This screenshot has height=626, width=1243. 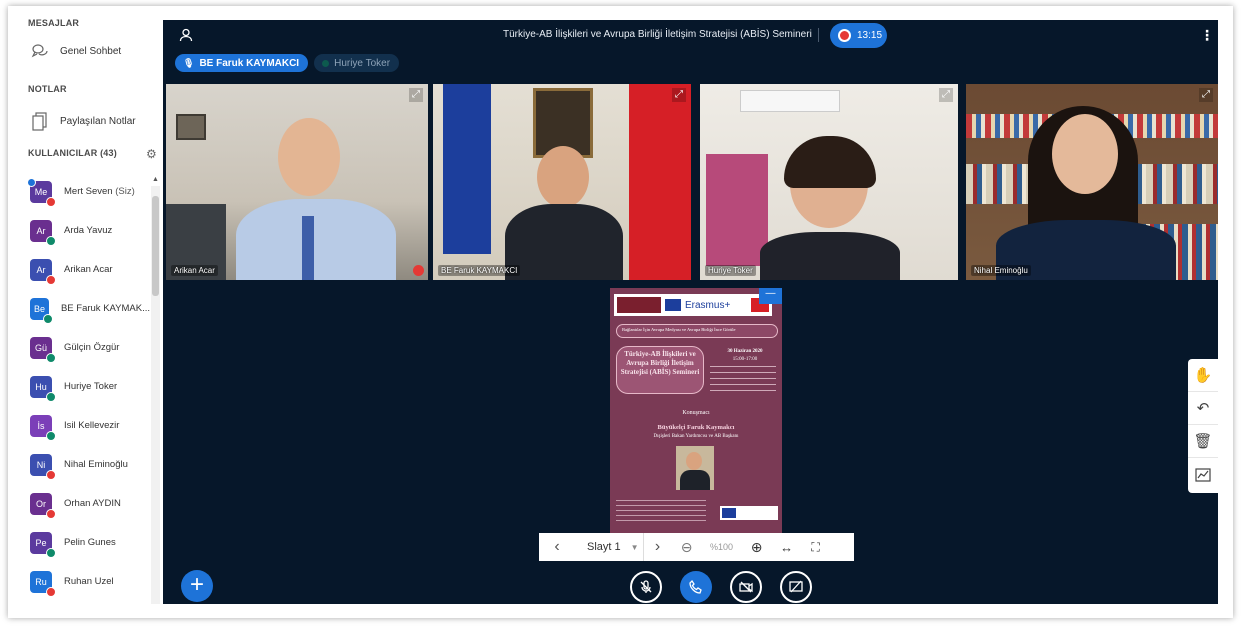 I want to click on user-list-item: Ni Nihal Eminoğlu, so click(x=84, y=464).